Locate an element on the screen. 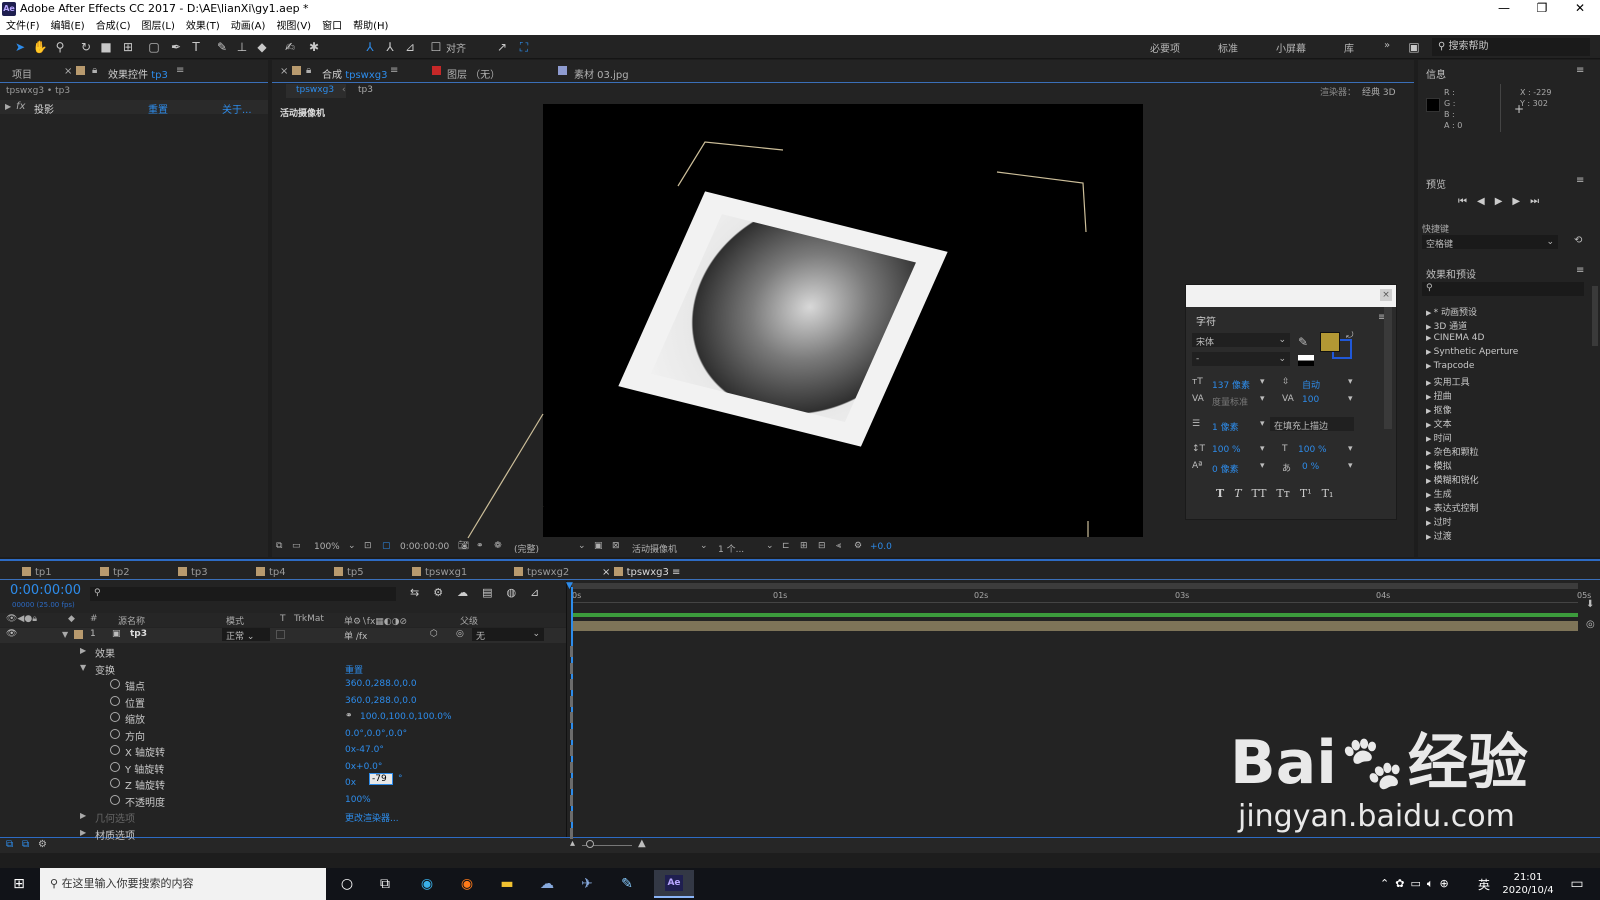  world-axis-icon: ⅄ is located at coordinates (390, 47).